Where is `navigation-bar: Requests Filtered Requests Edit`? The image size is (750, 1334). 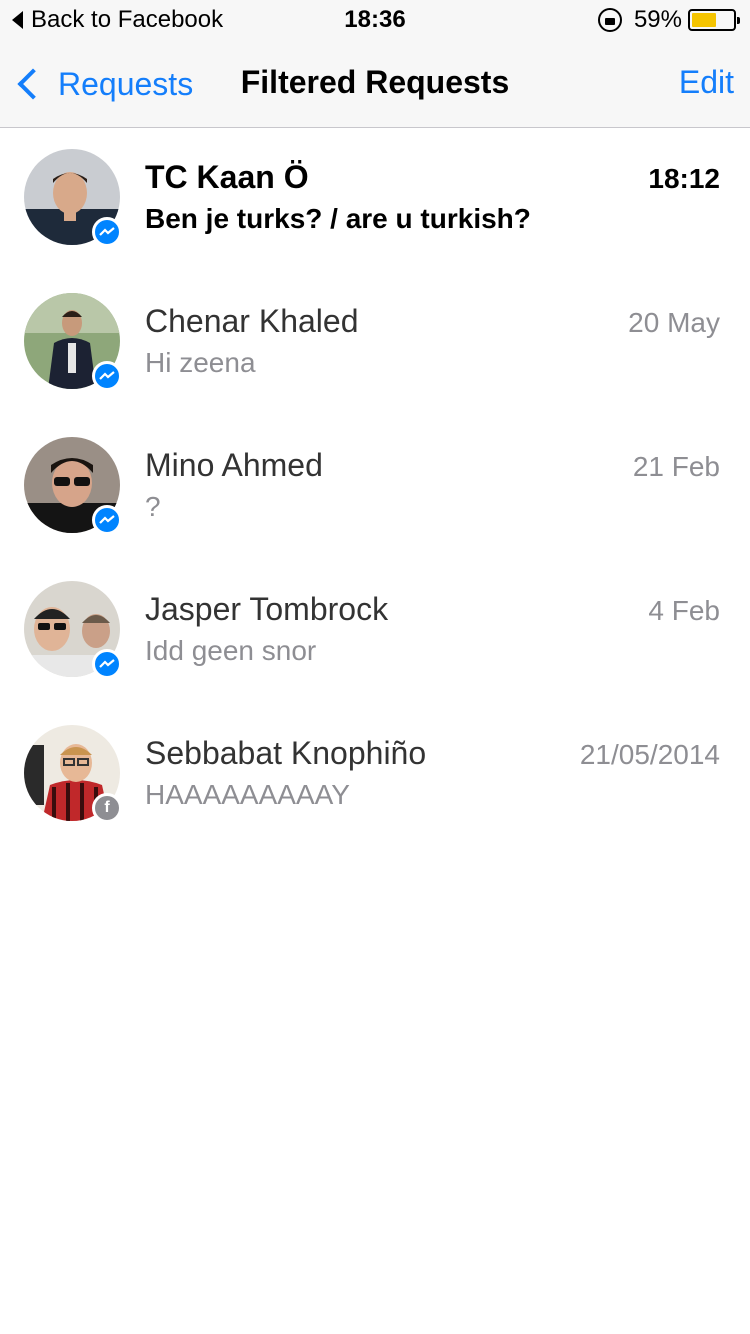 navigation-bar: Requests Filtered Requests Edit is located at coordinates (375, 84).